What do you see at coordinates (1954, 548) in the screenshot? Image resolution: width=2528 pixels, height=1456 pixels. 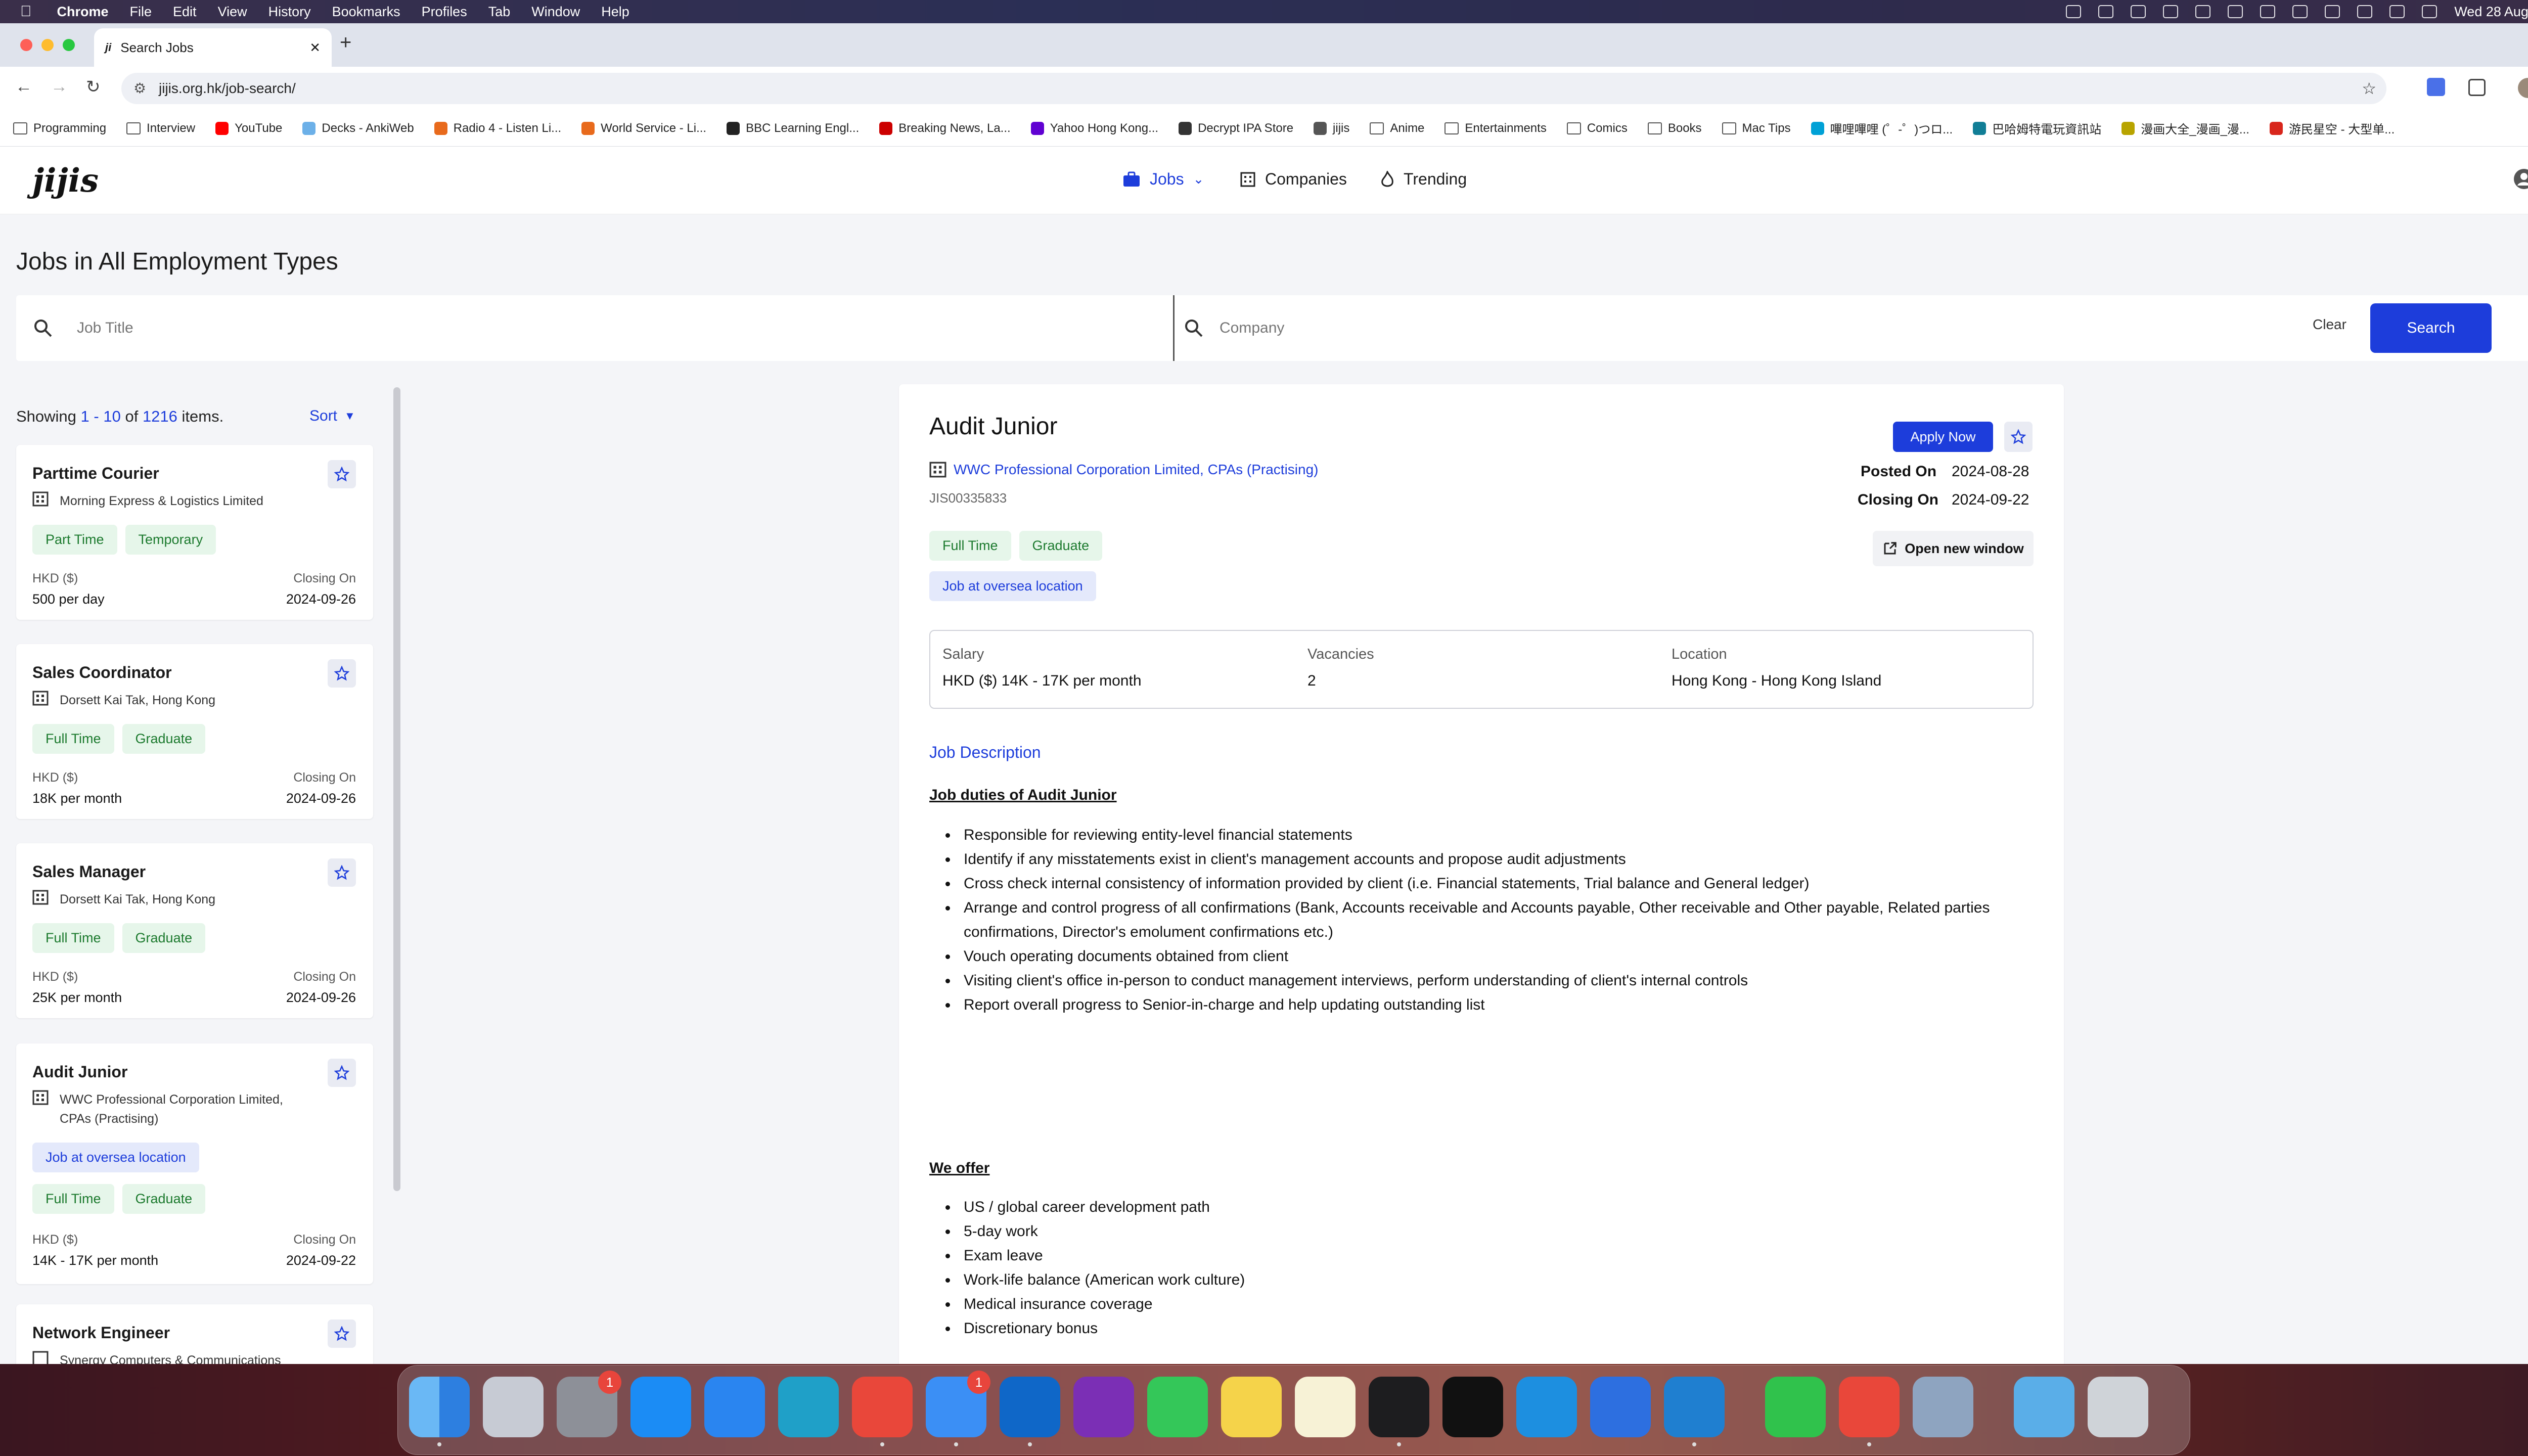 I see `open-new-window-button: Open new window` at bounding box center [1954, 548].